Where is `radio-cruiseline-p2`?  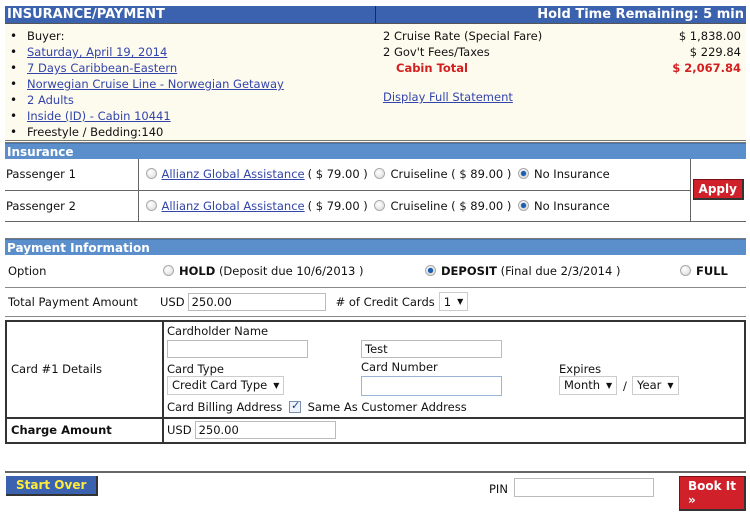 radio-cruiseline-p2 is located at coordinates (380, 205).